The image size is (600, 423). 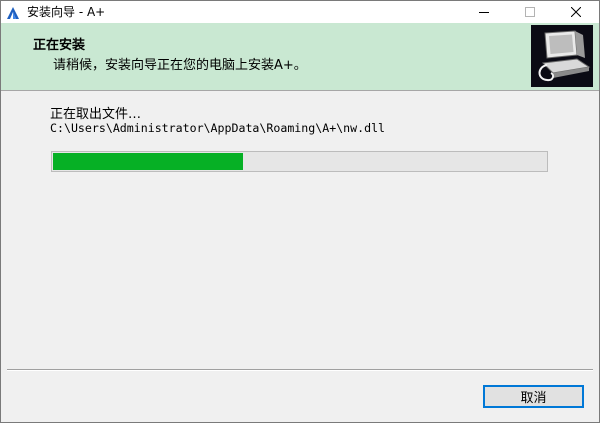 I want to click on window-title: 安装向导 - A+, so click(x=66, y=12).